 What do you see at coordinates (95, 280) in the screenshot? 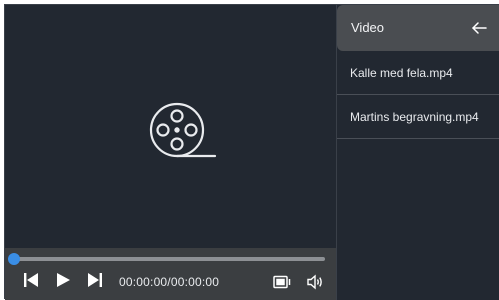
I see `skip-next-icon` at bounding box center [95, 280].